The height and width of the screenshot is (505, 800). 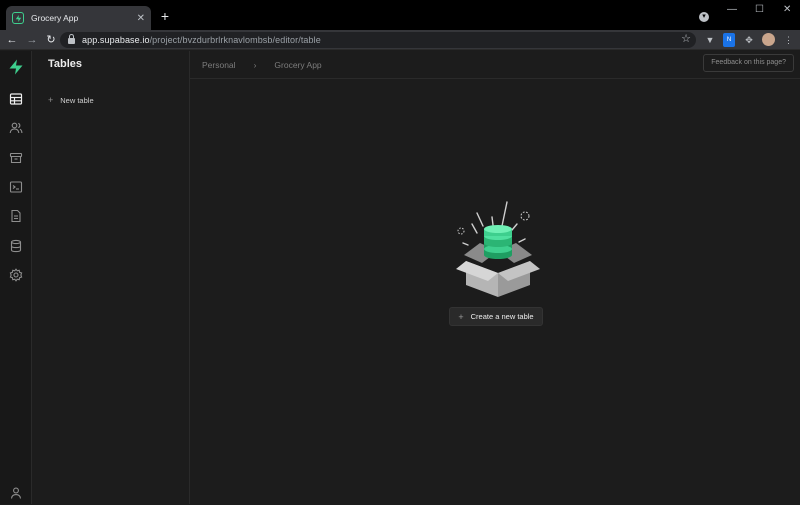 What do you see at coordinates (65, 64) in the screenshot?
I see `sidebar-title: Tables` at bounding box center [65, 64].